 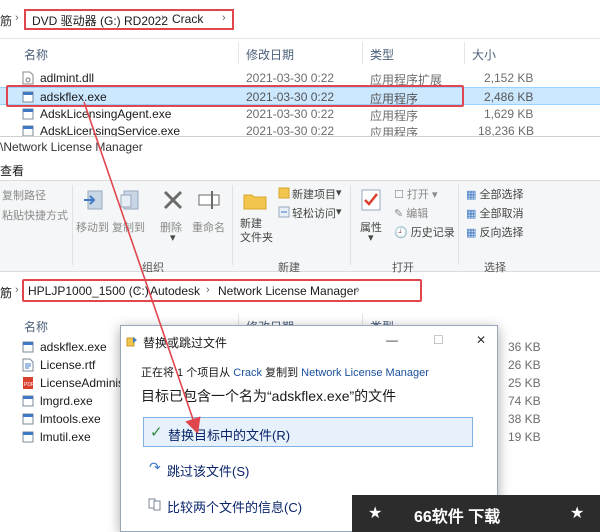 What do you see at coordinates (93, 200) in the screenshot?
I see `move-to-icon` at bounding box center [93, 200].